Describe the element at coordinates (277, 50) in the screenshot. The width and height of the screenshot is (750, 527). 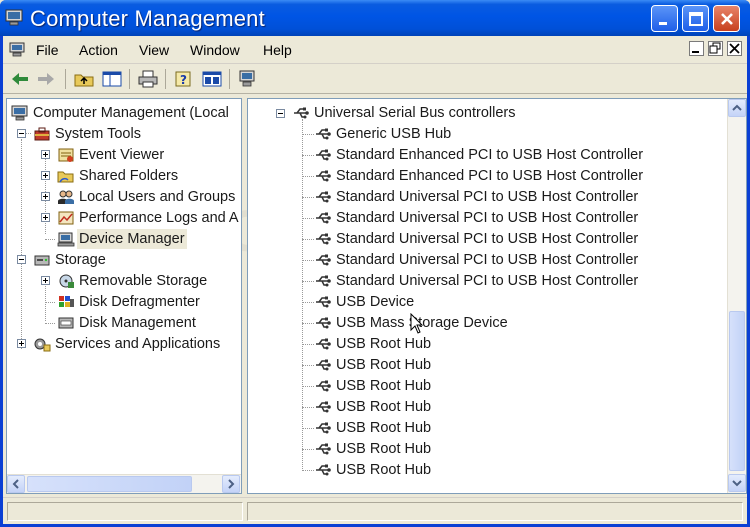
I see `menu-help: Help` at that location.